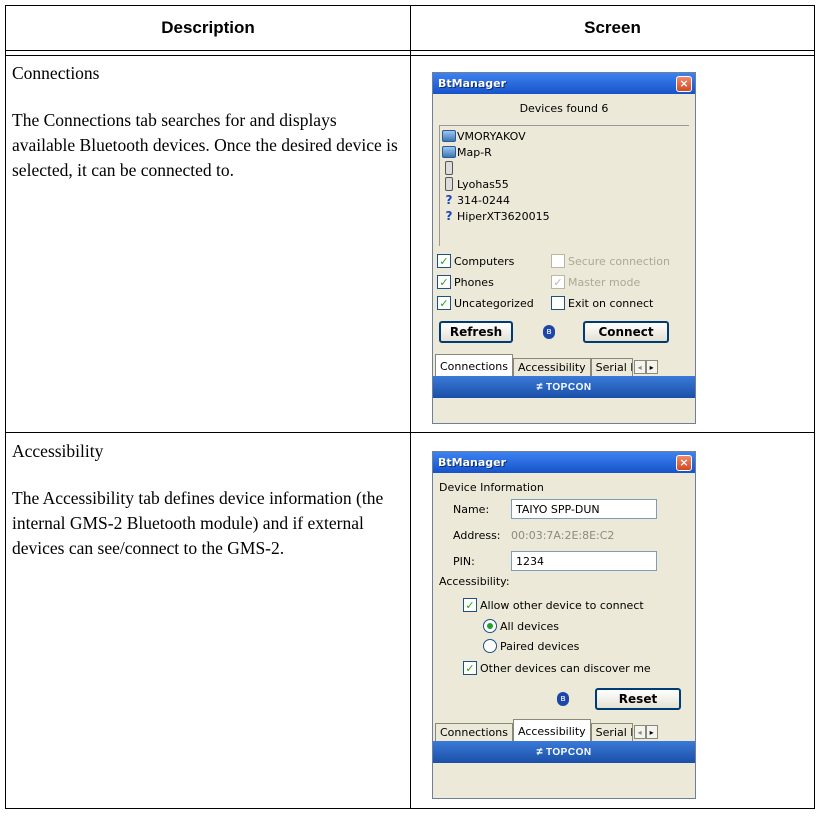 The width and height of the screenshot is (817, 816). Describe the element at coordinates (584, 509) in the screenshot. I see `name-field: TAIYO SPP-DUN` at that location.